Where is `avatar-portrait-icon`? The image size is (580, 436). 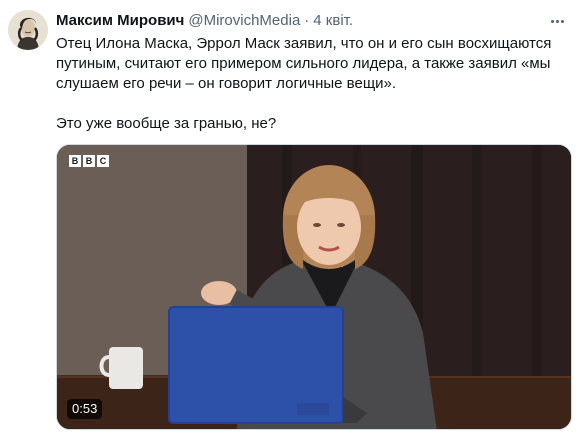
avatar-portrait-icon is located at coordinates (28, 30).